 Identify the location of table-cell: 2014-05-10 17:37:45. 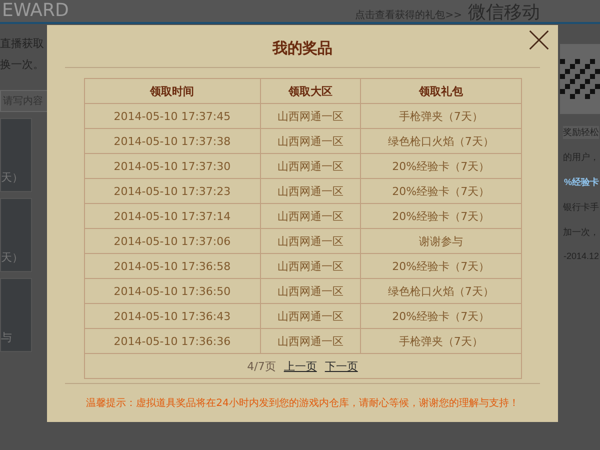
(172, 116).